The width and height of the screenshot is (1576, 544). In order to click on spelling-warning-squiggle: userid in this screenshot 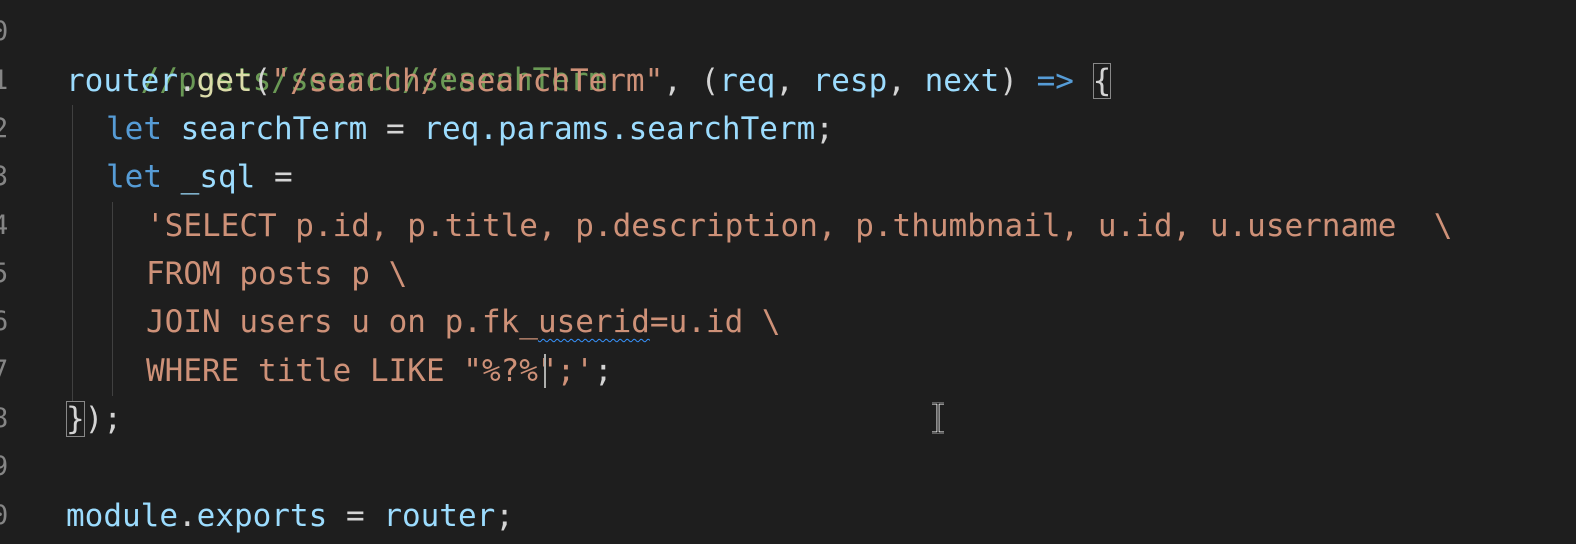, I will do `click(594, 322)`.